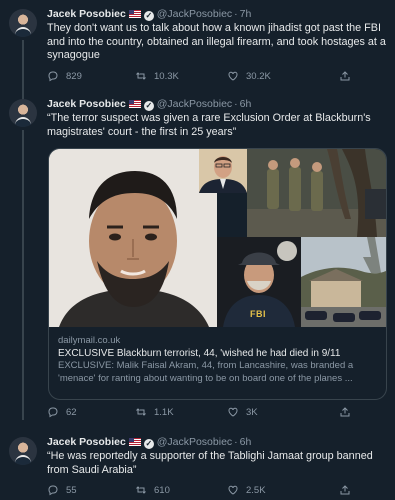 This screenshot has width=395, height=500. What do you see at coordinates (242, 412) in the screenshot?
I see `like-button: 3K` at bounding box center [242, 412].